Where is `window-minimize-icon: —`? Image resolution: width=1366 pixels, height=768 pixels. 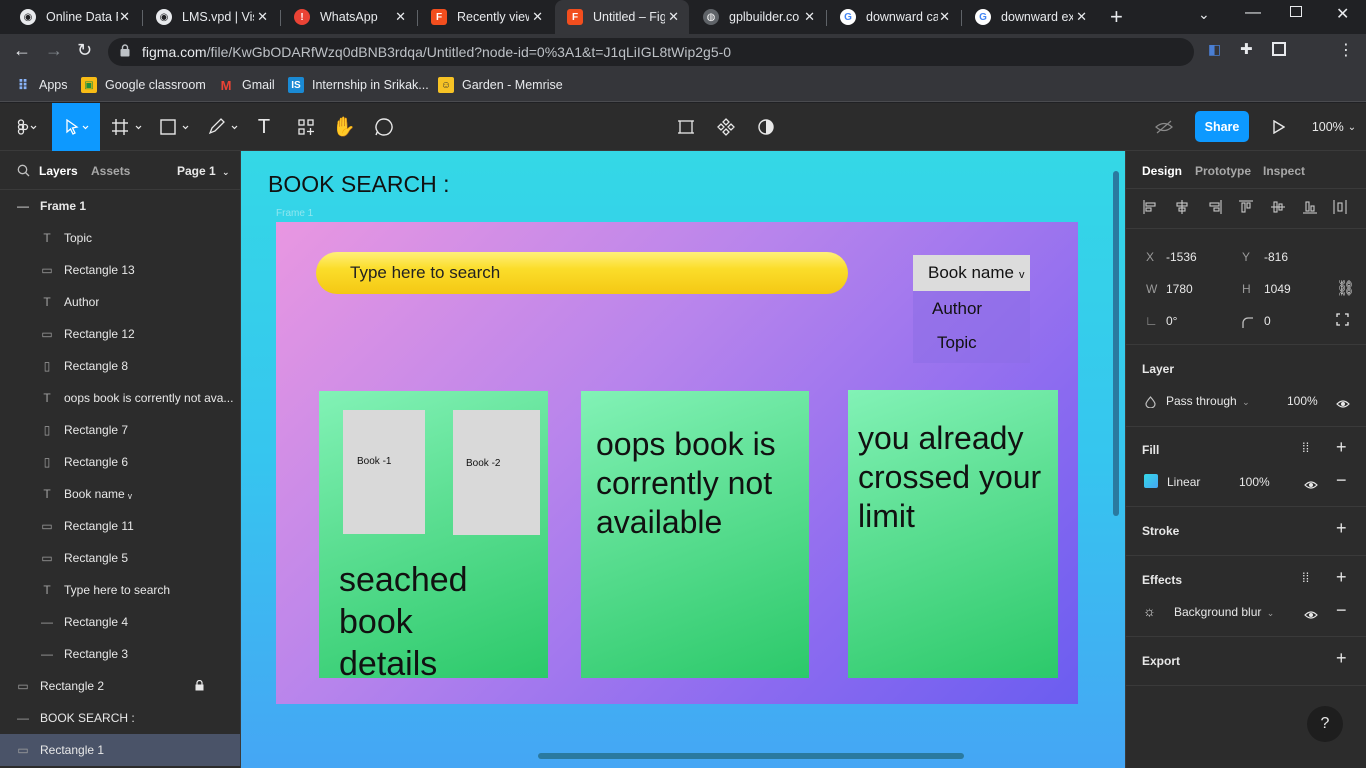 window-minimize-icon: — is located at coordinates (1253, 13).